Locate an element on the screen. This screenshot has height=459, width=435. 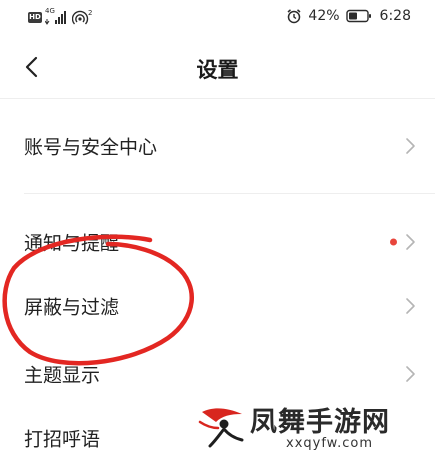
settings-item-block-filter: 屏蔽与过滤 is located at coordinates (217, 306).